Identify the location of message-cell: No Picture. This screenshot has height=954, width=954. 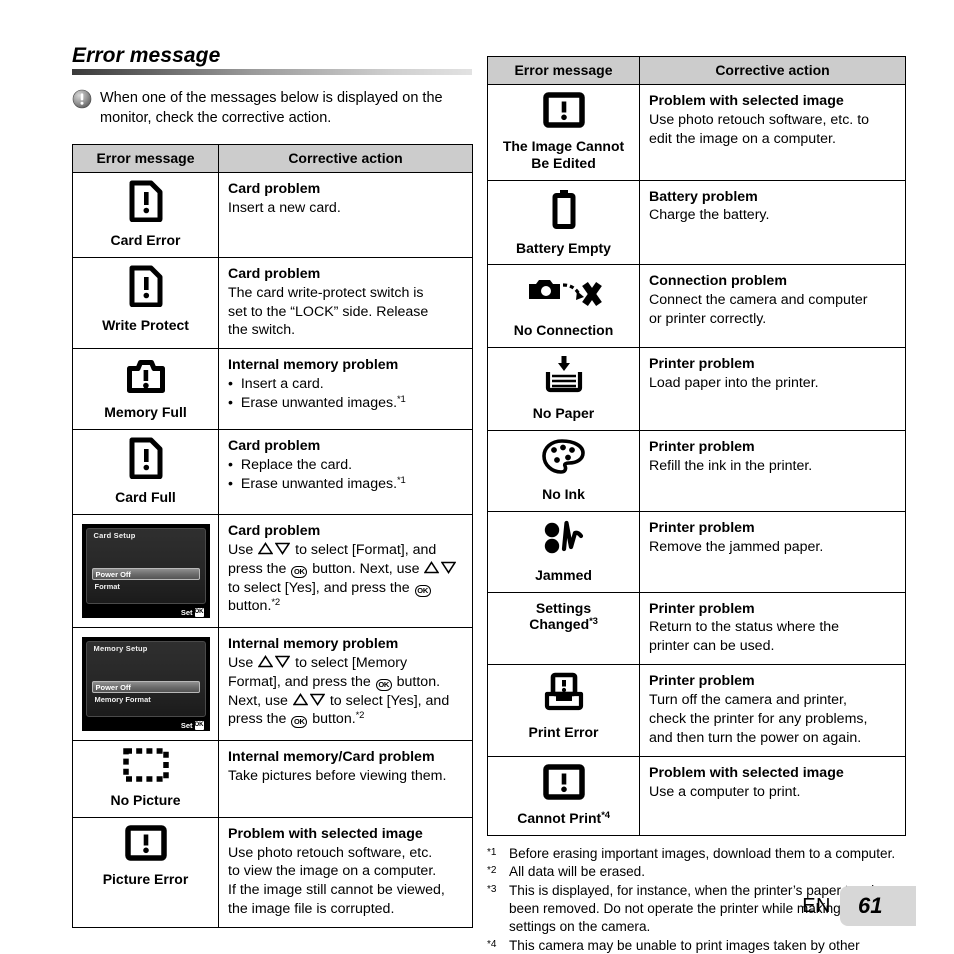
(145, 778).